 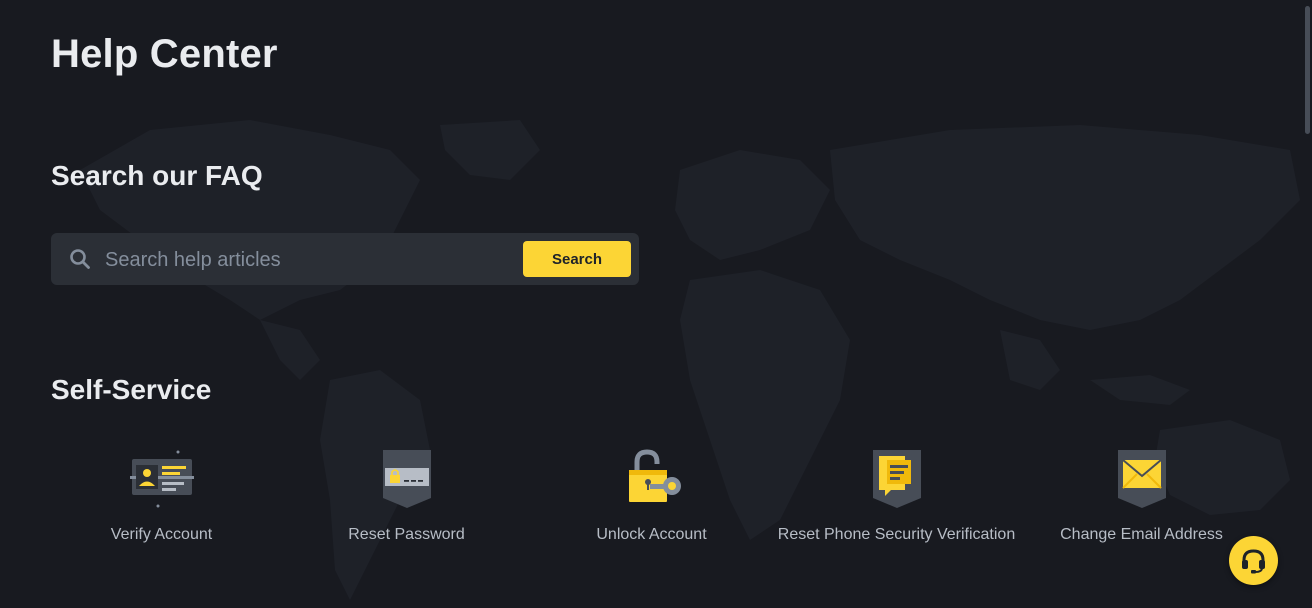 I want to click on reset-phone-security-item: Reset Phone Security Verification, so click(x=896, y=496).